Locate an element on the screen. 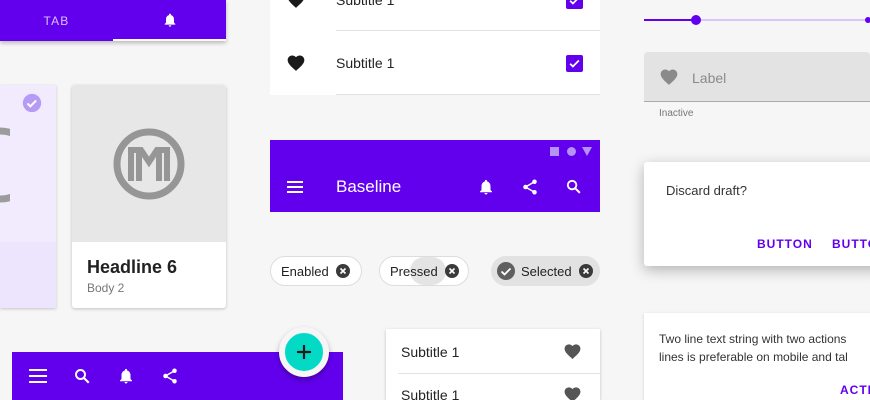  list-bottom: Subtitle 1 Subtitle 1 is located at coordinates (493, 364).